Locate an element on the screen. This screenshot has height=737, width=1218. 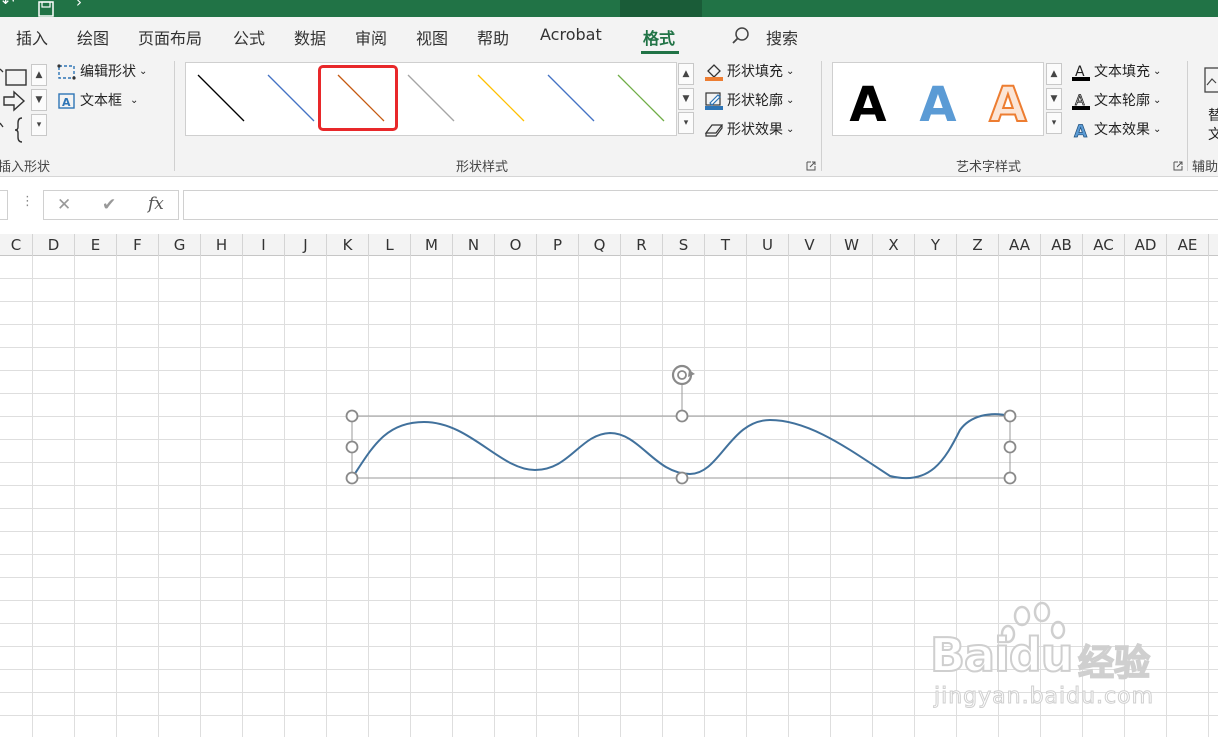
column-header-d: D is located at coordinates (54, 245).